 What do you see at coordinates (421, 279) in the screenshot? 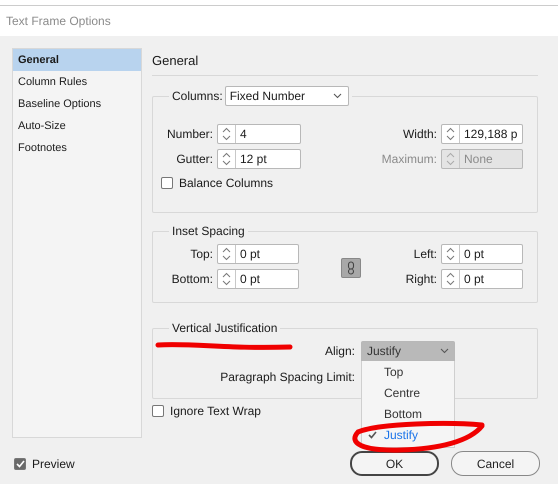
I see `field-label: Right:` at bounding box center [421, 279].